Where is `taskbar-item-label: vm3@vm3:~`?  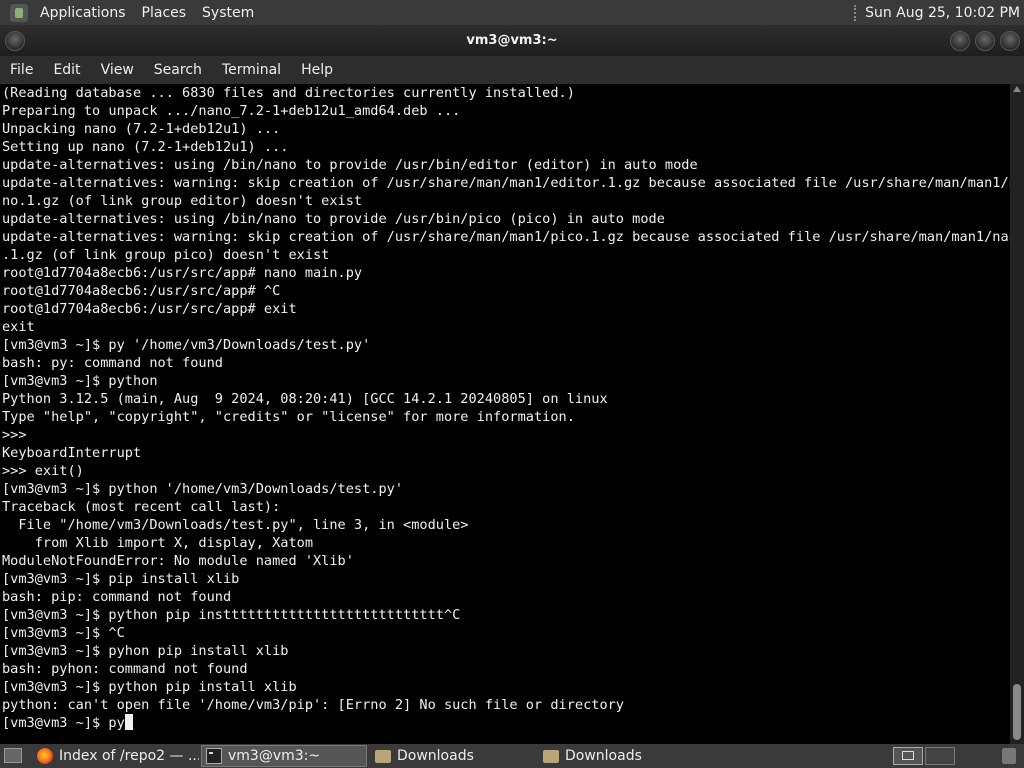 taskbar-item-label: vm3@vm3:~ is located at coordinates (274, 756).